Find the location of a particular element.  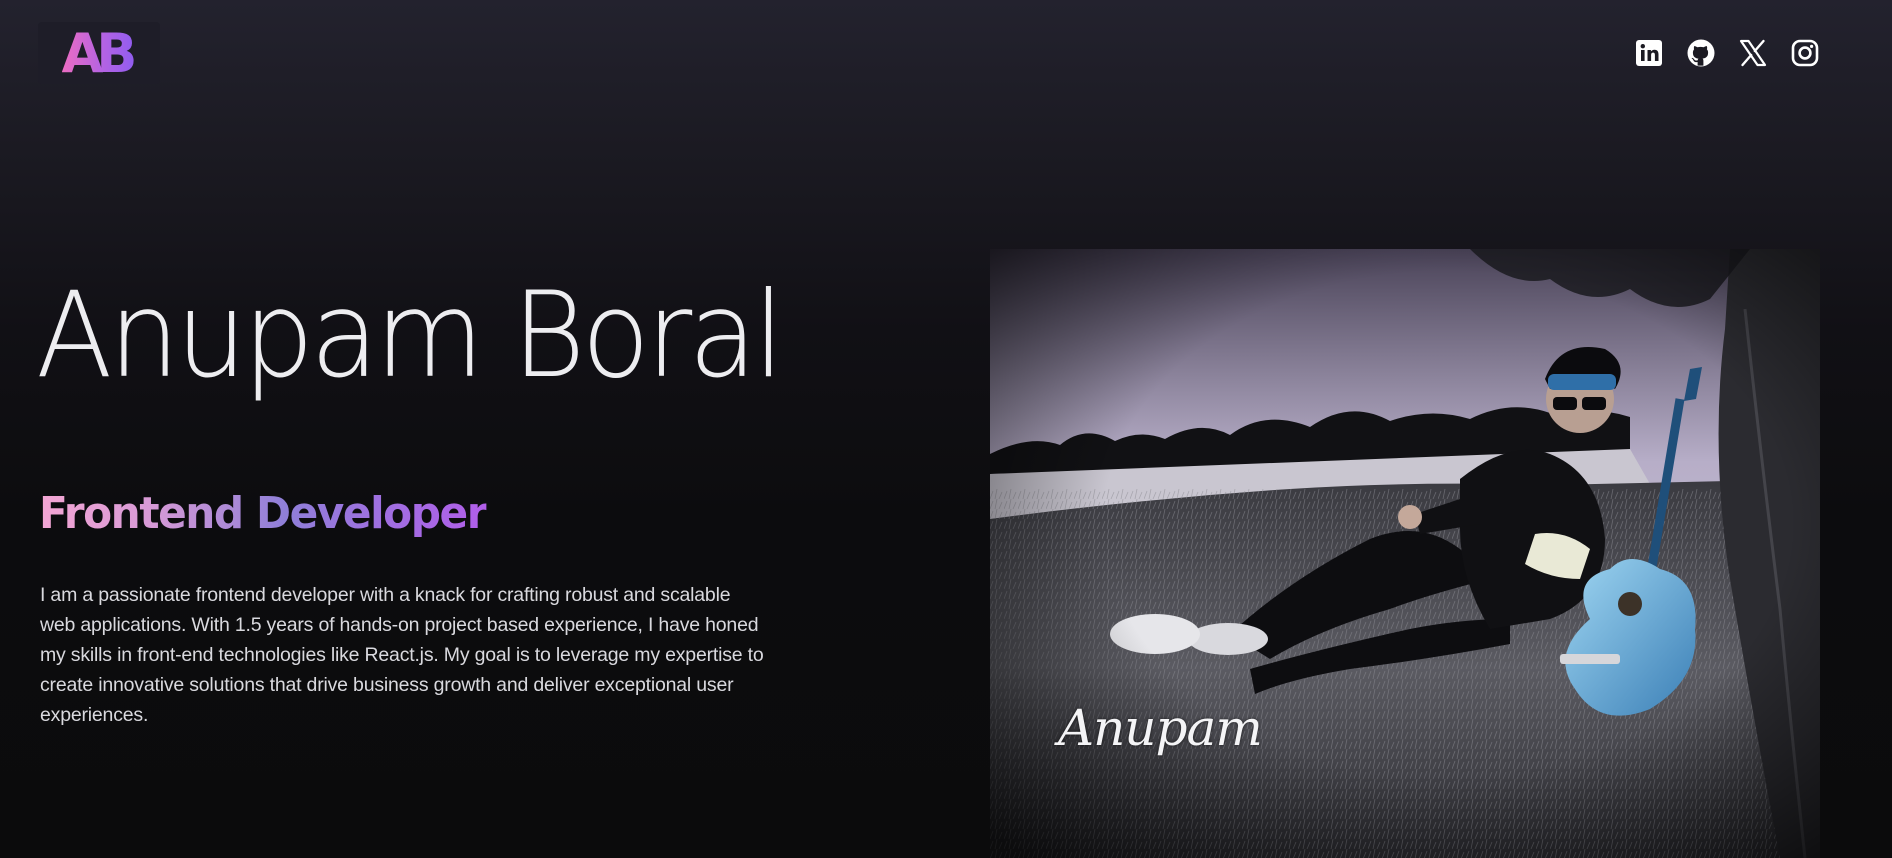

social-links is located at coordinates (1727, 53).